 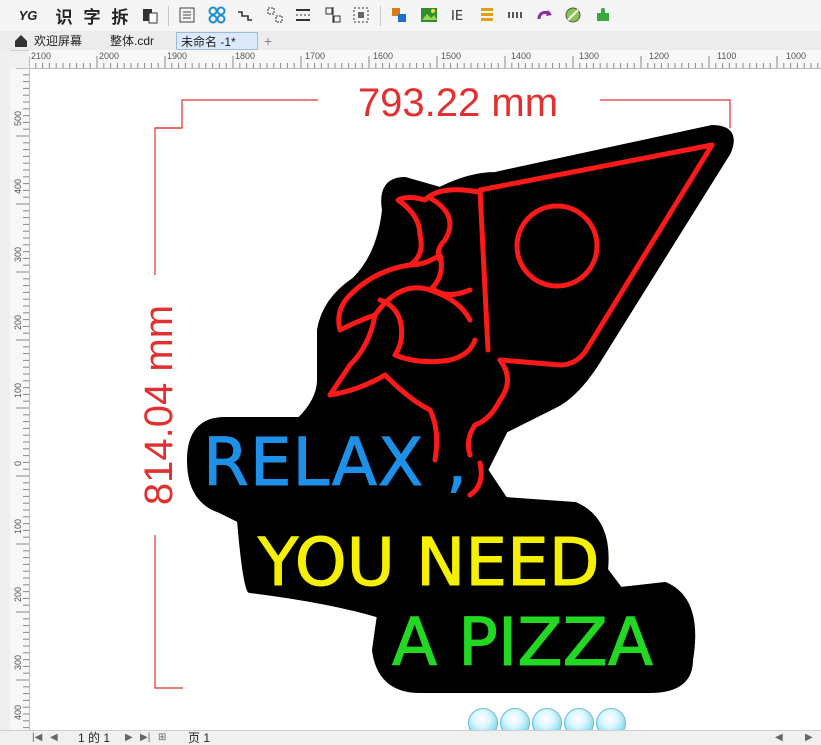 I want to click on redo-arrow-icon, so click(x=545, y=15).